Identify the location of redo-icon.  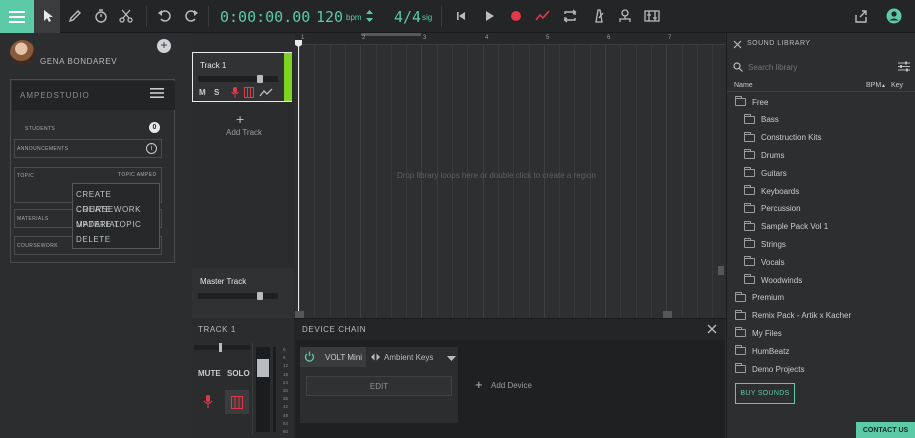
(191, 16).